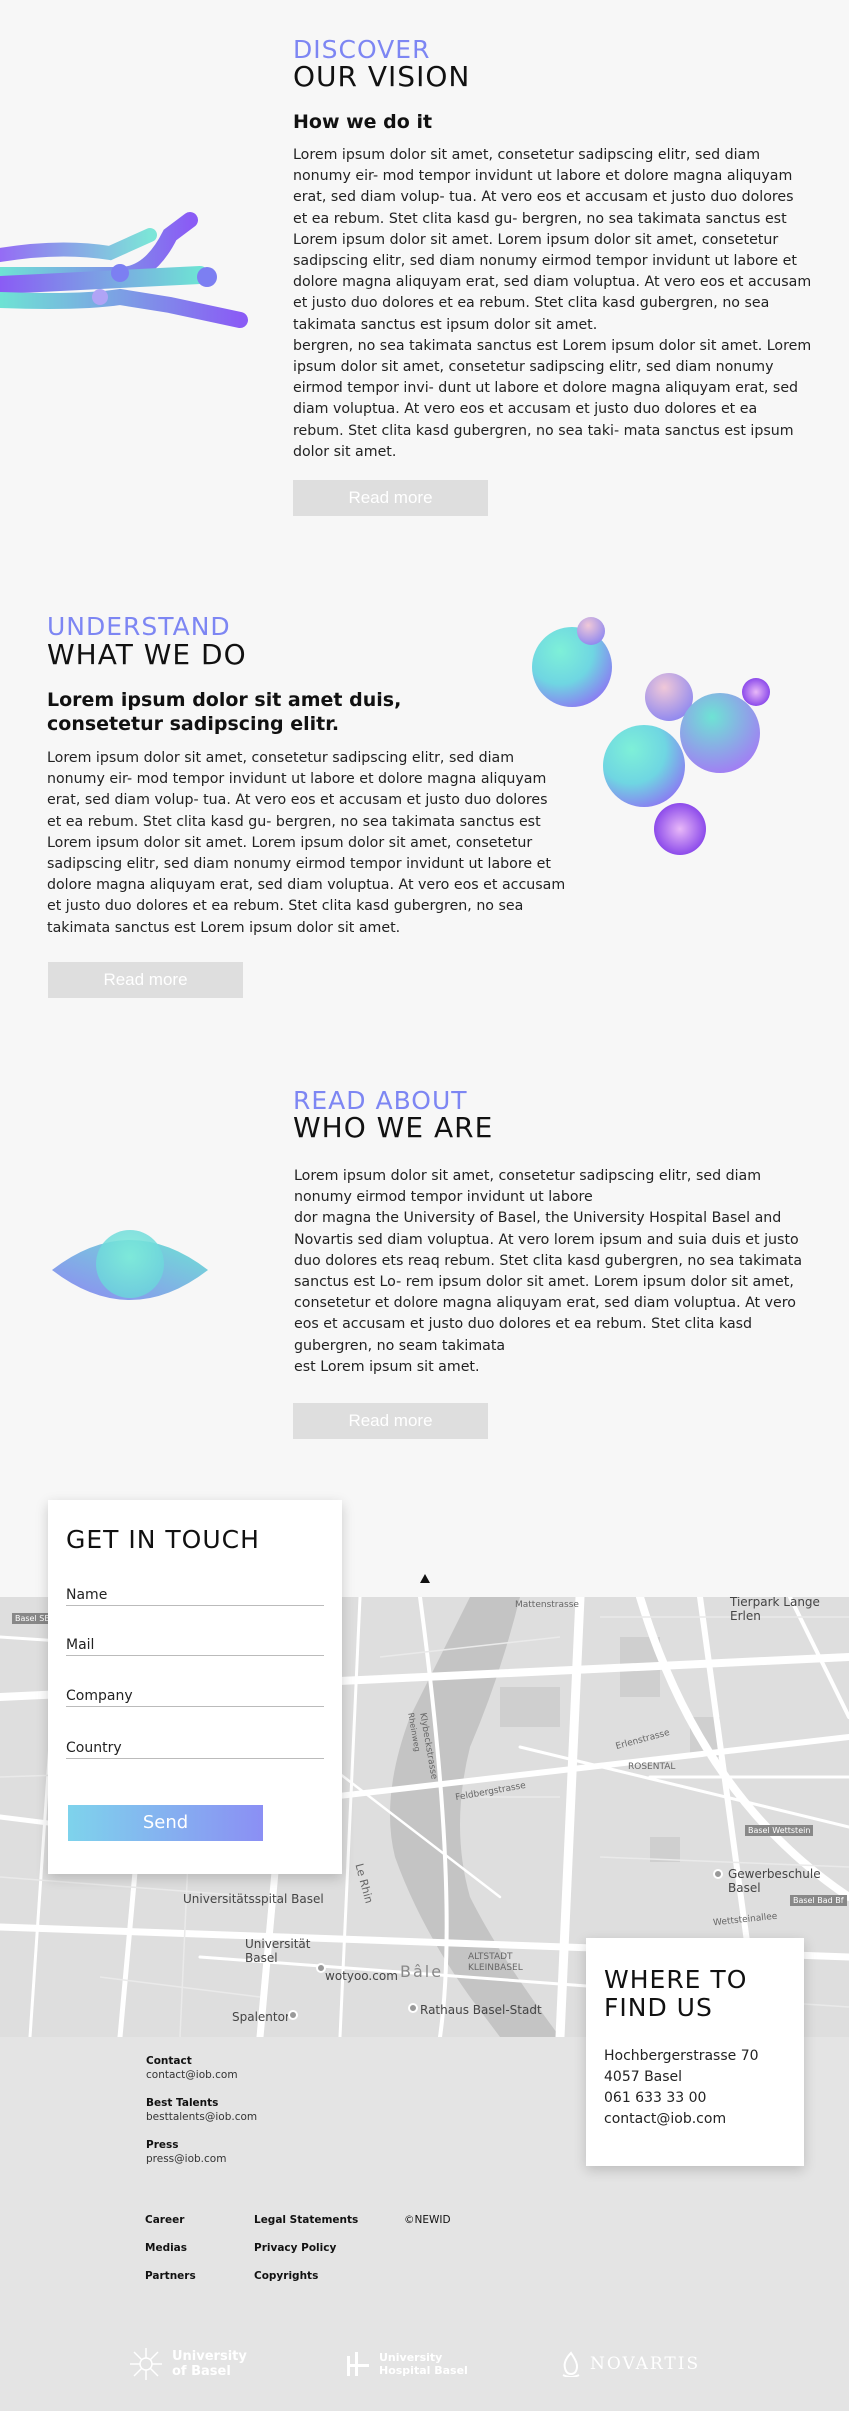 This screenshot has height=2411, width=849. What do you see at coordinates (665, 2119) in the screenshot?
I see `address-email: contact@iob.com` at bounding box center [665, 2119].